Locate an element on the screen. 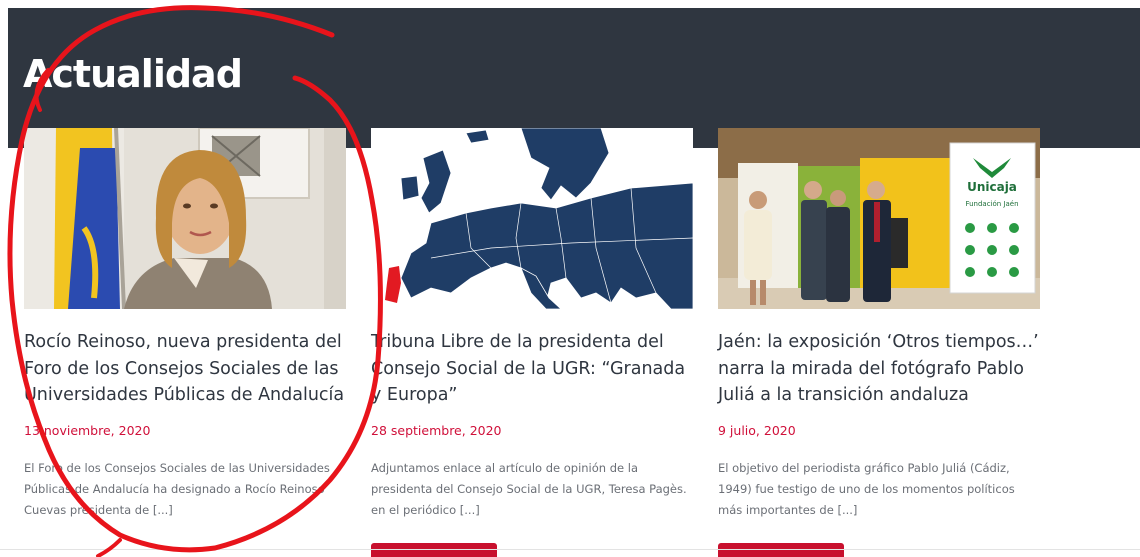 The height and width of the screenshot is (557, 1140). banner-brand-text: Unicaja is located at coordinates (992, 187).